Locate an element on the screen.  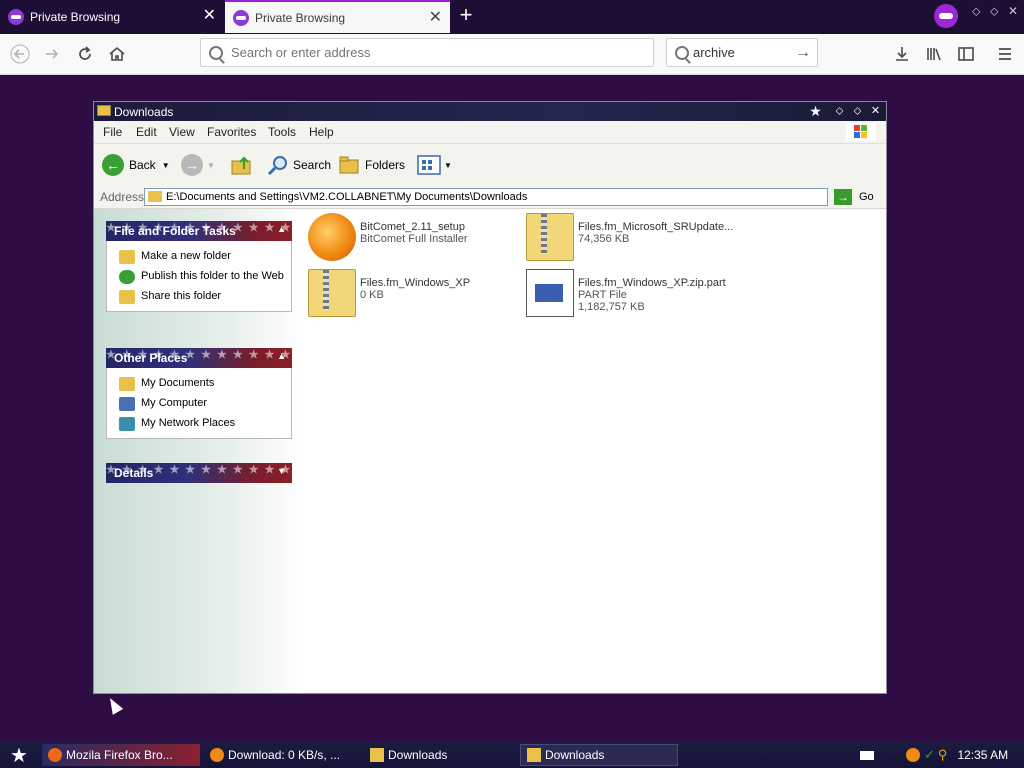
explorer-title-bar: Downloads ★ ⬦ ⬦ ✕ is located at coordinates (490, 111).